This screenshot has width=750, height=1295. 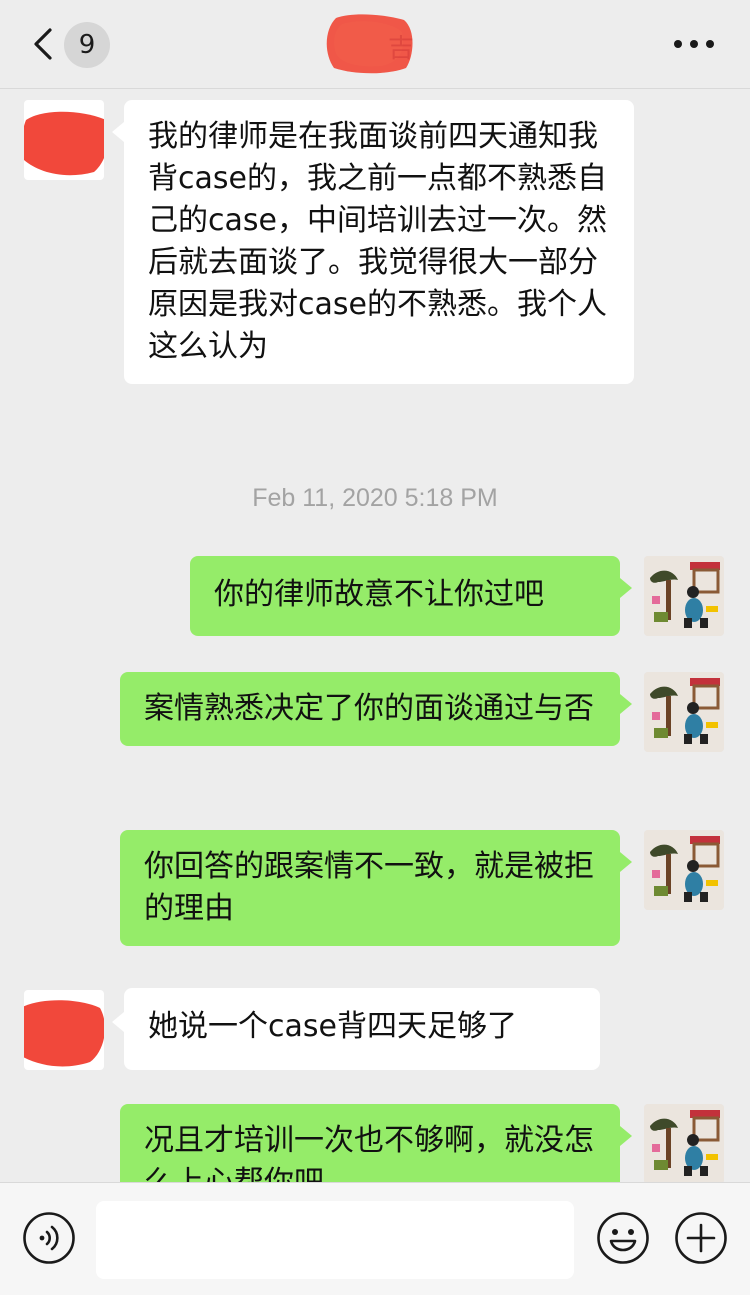 I want to click on message-composer, so click(x=375, y=1238).